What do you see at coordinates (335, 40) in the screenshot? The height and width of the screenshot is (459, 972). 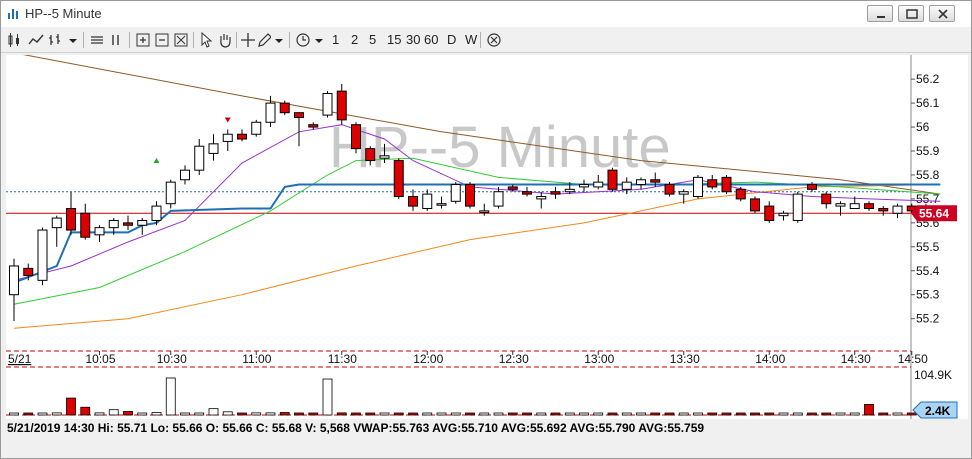 I see `interval-1-button: 1` at bounding box center [335, 40].